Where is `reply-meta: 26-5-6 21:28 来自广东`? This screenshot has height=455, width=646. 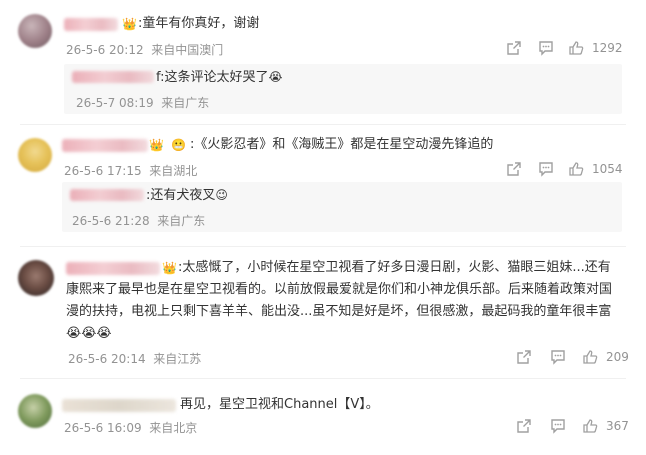
reply-meta: 26-5-6 21:28 来自广东 is located at coordinates (138, 220).